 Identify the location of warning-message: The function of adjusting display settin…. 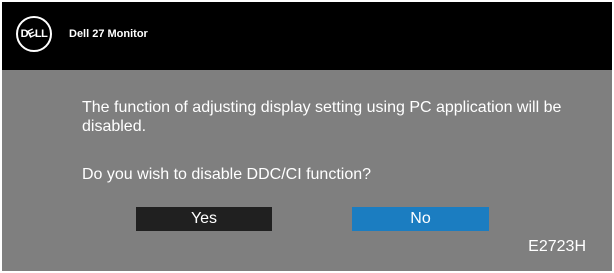
(322, 117).